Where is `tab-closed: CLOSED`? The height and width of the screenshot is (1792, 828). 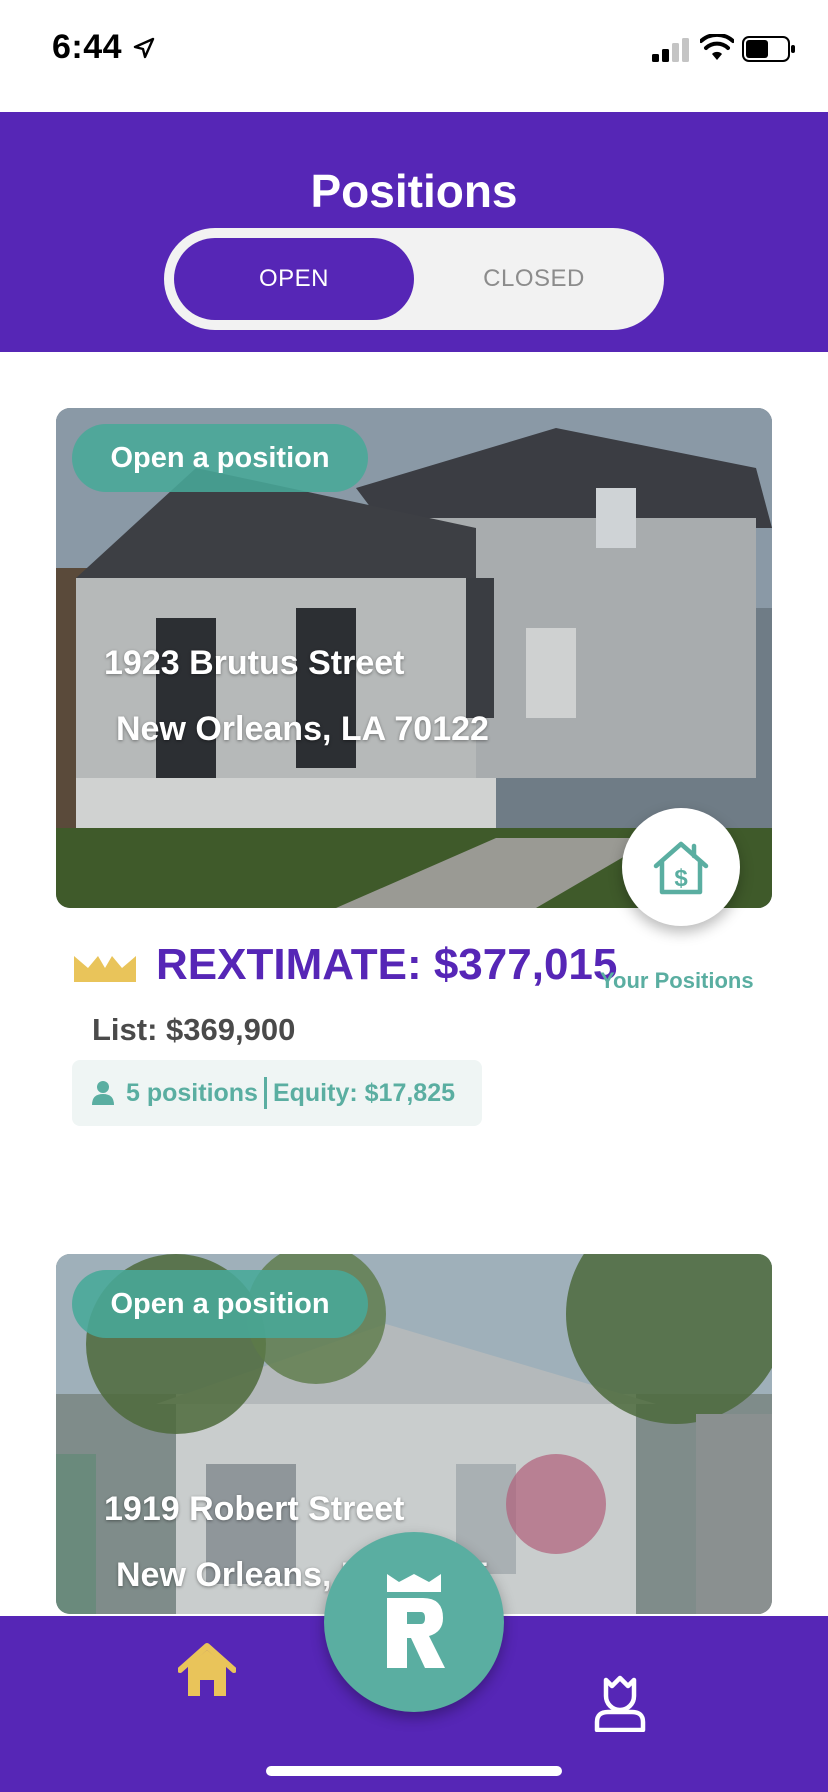
tab-closed: CLOSED is located at coordinates (534, 279).